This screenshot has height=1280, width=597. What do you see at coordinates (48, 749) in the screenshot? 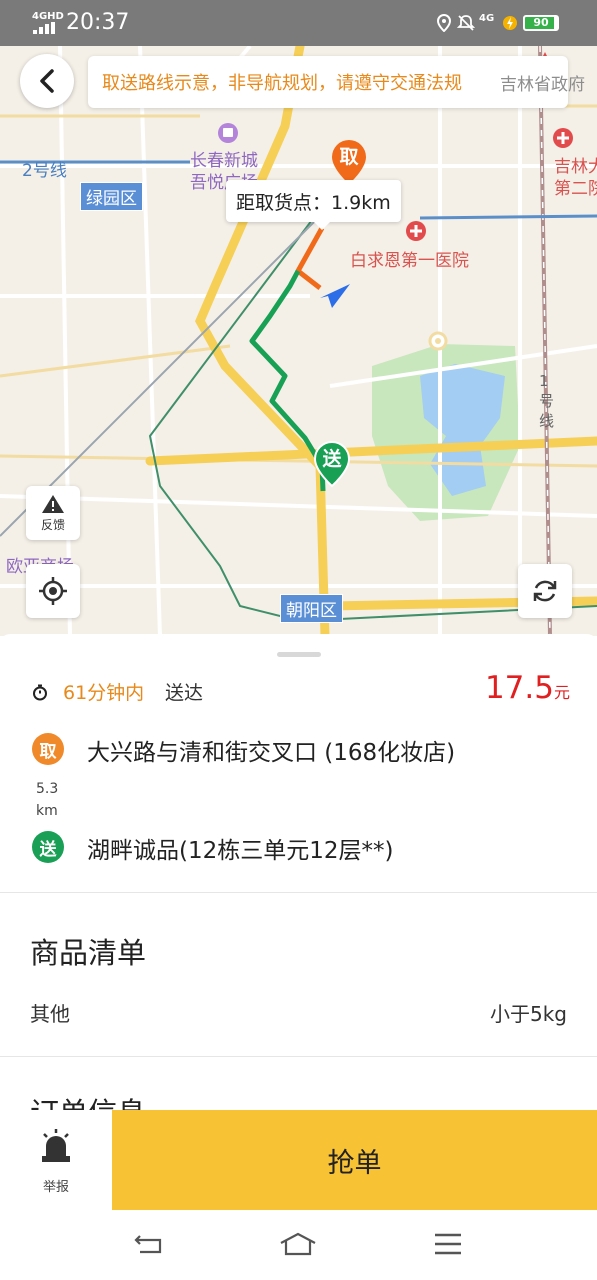
I see `pickup-badge: 取` at bounding box center [48, 749].